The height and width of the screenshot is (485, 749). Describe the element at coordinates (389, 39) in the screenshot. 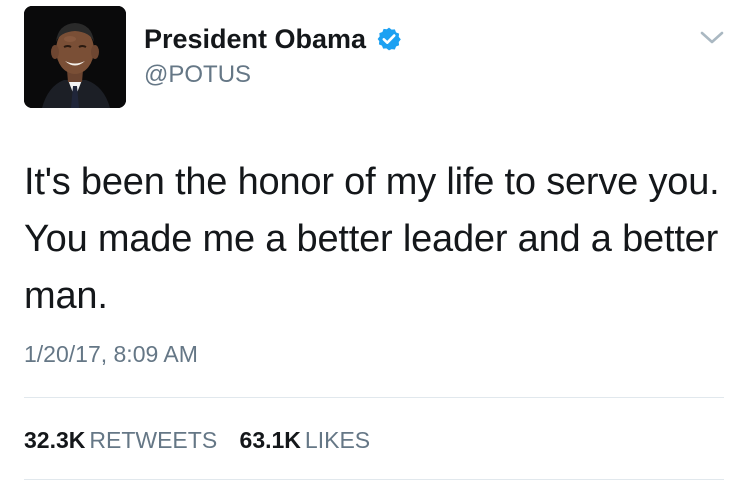

I see `verified-badge-icon` at that location.